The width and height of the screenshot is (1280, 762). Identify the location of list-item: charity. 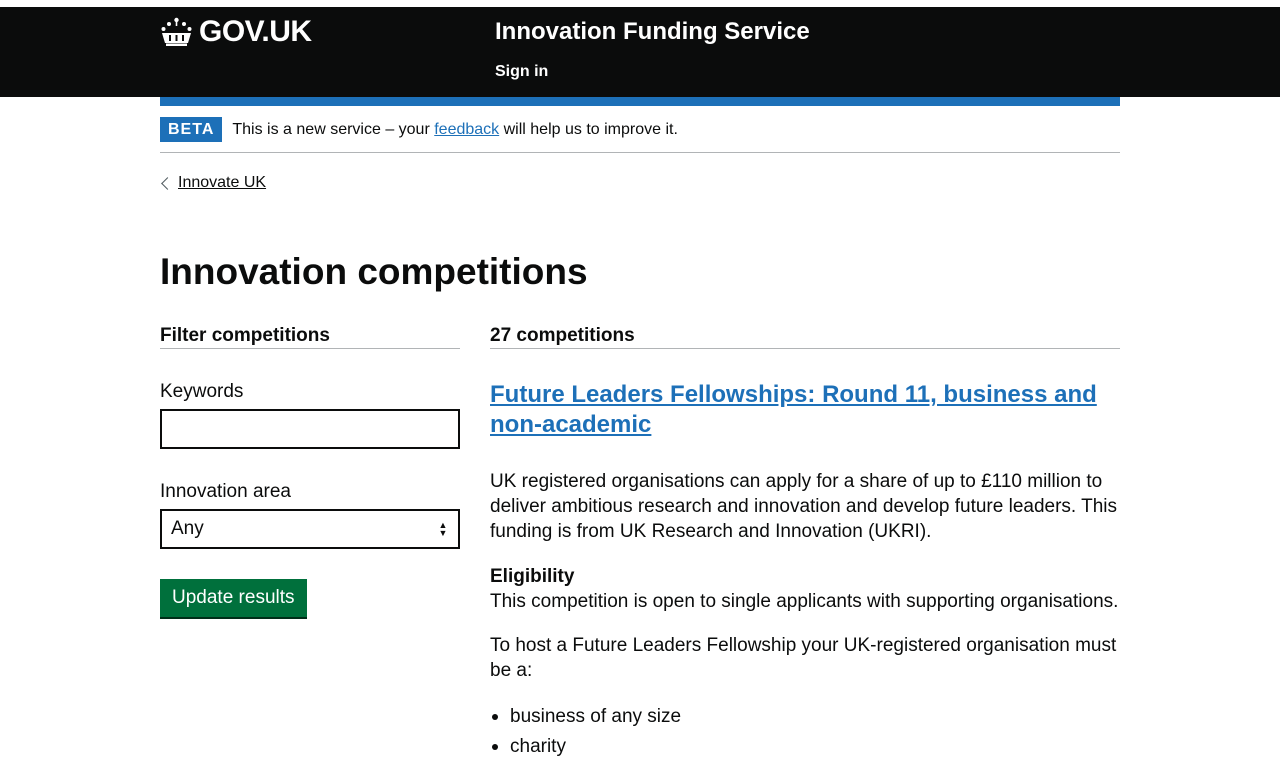
(585, 747).